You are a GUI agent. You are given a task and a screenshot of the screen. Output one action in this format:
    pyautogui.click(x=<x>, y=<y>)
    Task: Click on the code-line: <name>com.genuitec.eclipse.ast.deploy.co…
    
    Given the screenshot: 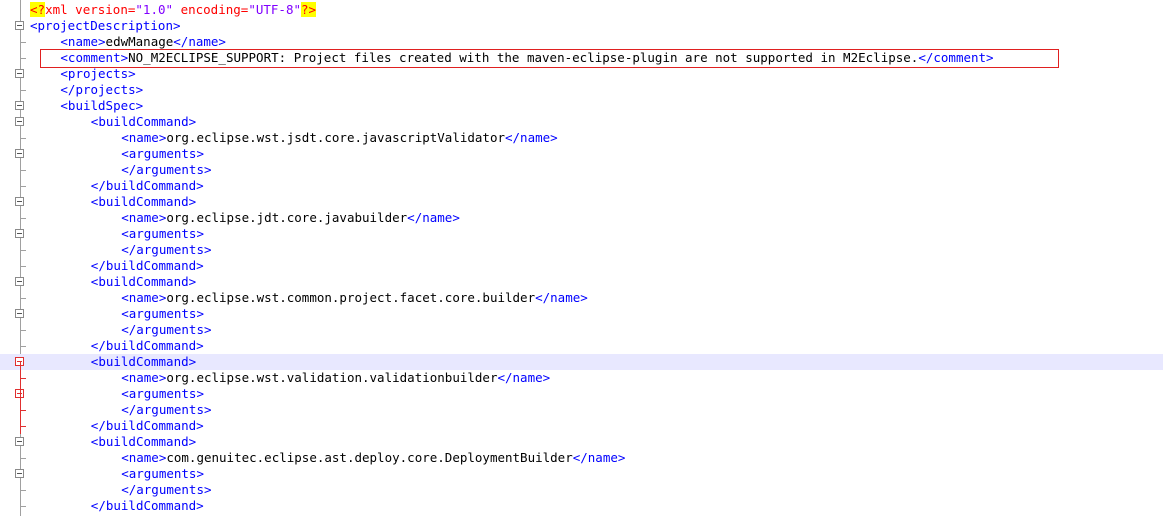 What is the action you would take?
    pyautogui.click(x=581, y=458)
    